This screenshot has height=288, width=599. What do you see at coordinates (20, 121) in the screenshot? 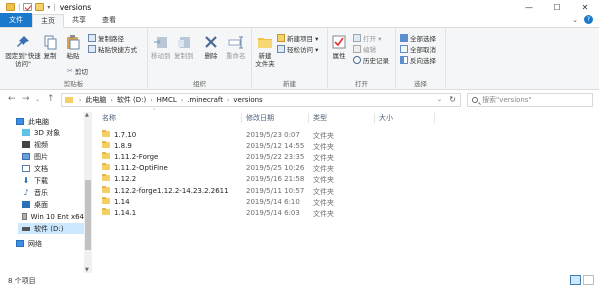
I see `pc-icon` at bounding box center [20, 121].